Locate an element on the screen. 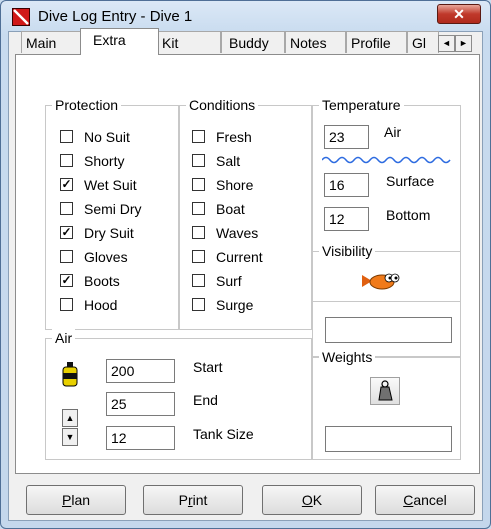 The image size is (491, 529). print-label: int is located at coordinates (200, 500).